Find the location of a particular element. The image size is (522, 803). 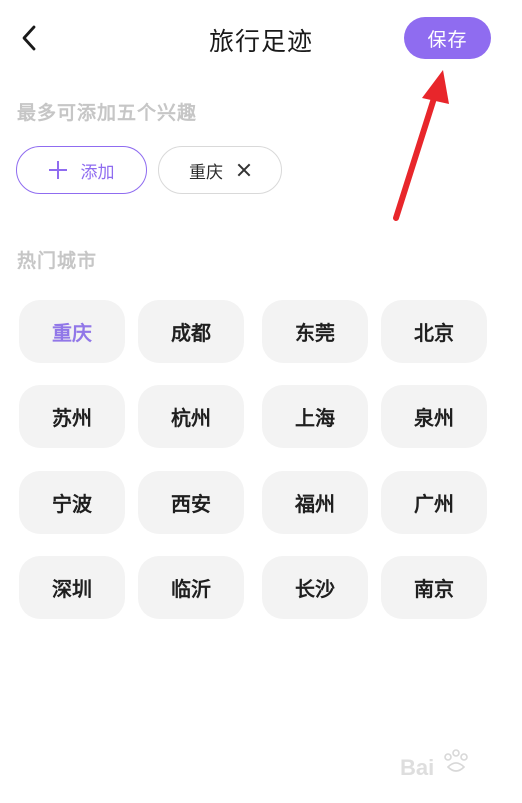

back-button is located at coordinates (29, 38).